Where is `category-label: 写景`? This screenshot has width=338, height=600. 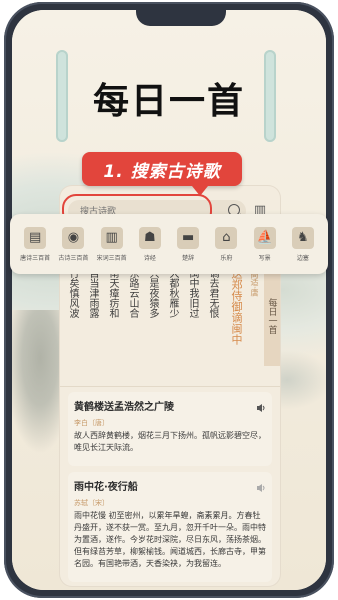
category-label: 写景 is located at coordinates (264, 258).